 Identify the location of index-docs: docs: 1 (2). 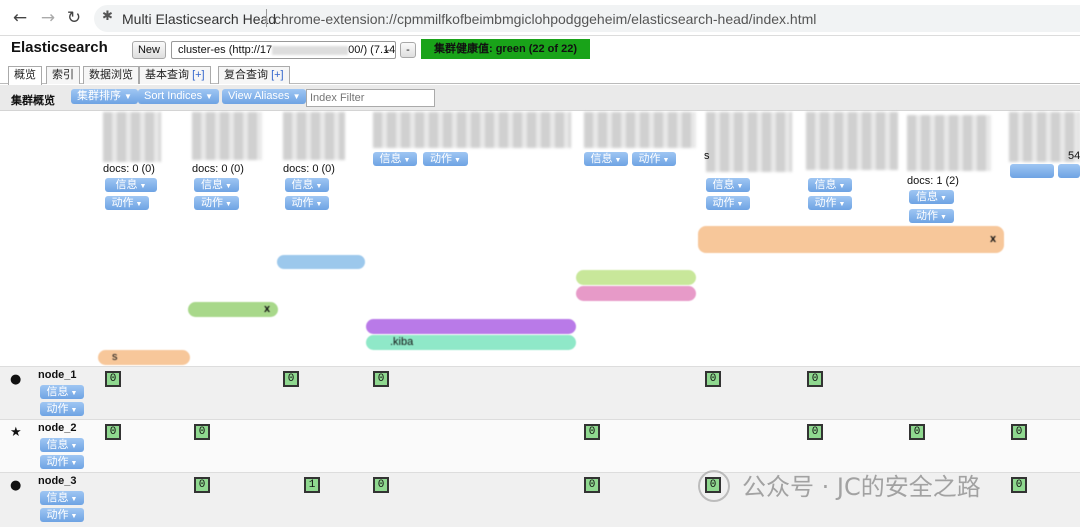
(933, 181).